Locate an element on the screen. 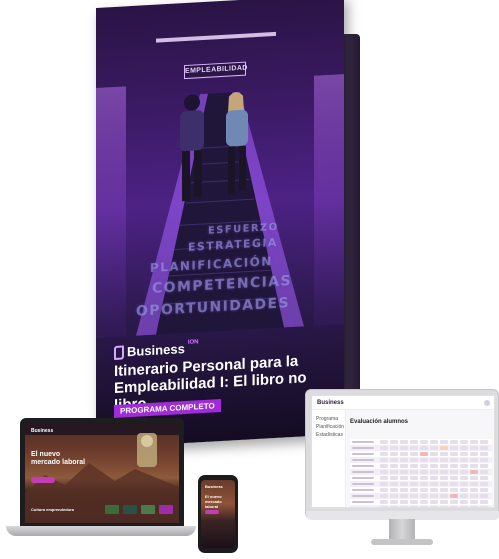 Image resolution: width=499 pixels, height=559 pixels. cover-logo: Business ION is located at coordinates (156, 349).